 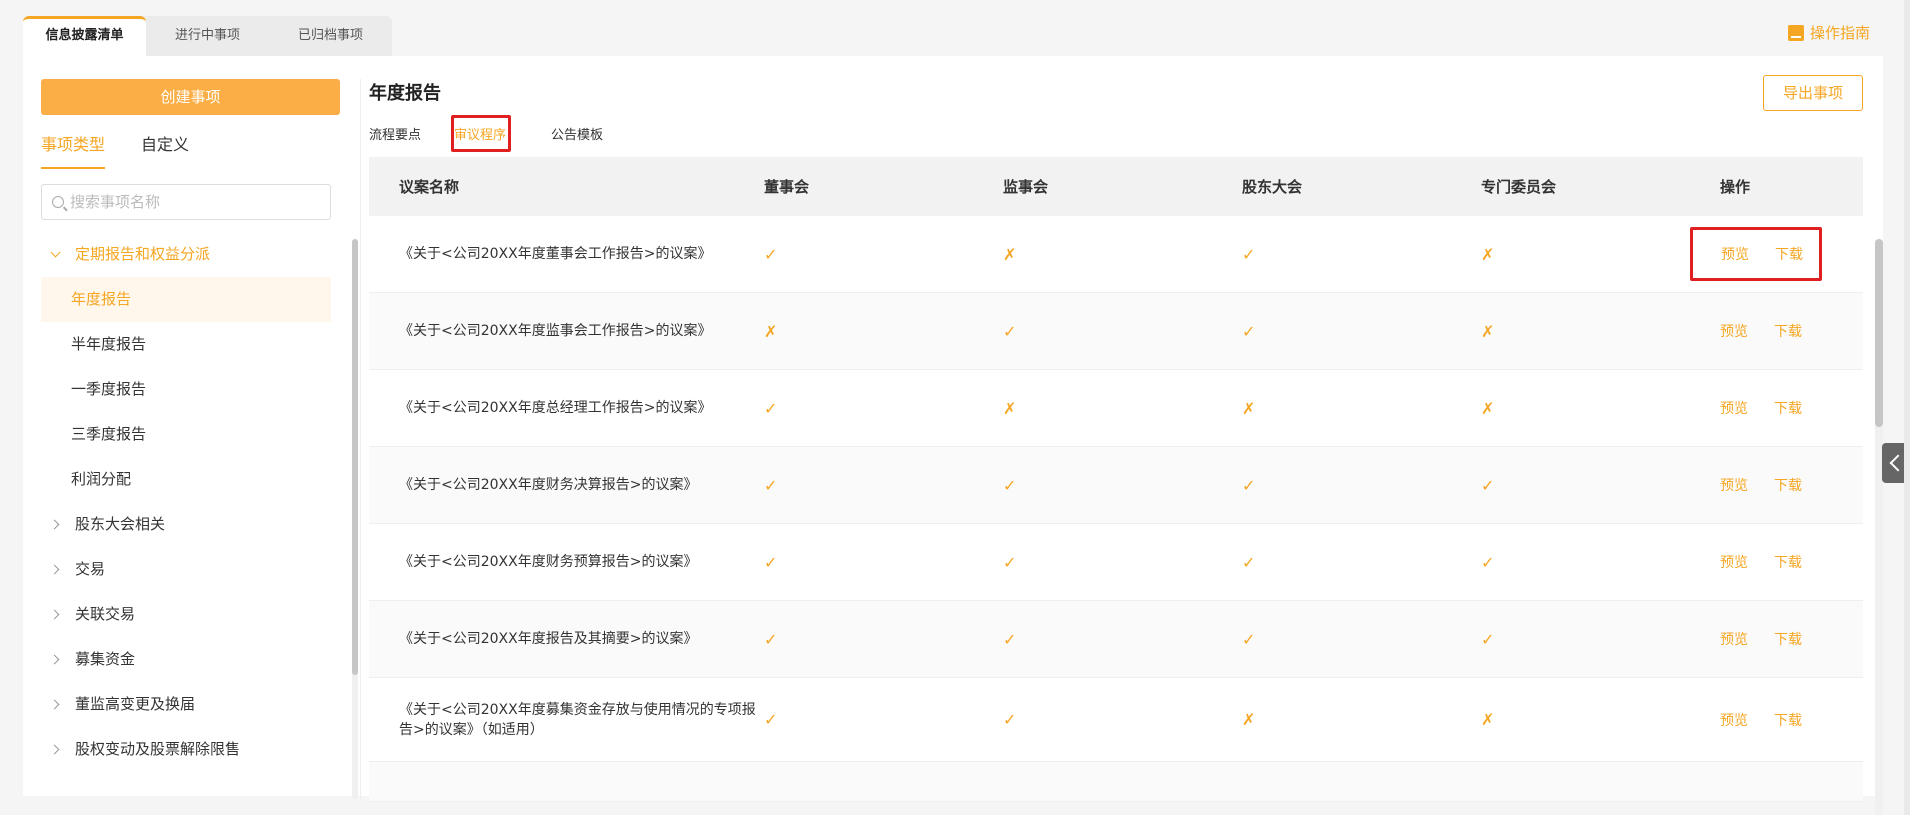 I want to click on tab-custom: 自定义, so click(x=165, y=150).